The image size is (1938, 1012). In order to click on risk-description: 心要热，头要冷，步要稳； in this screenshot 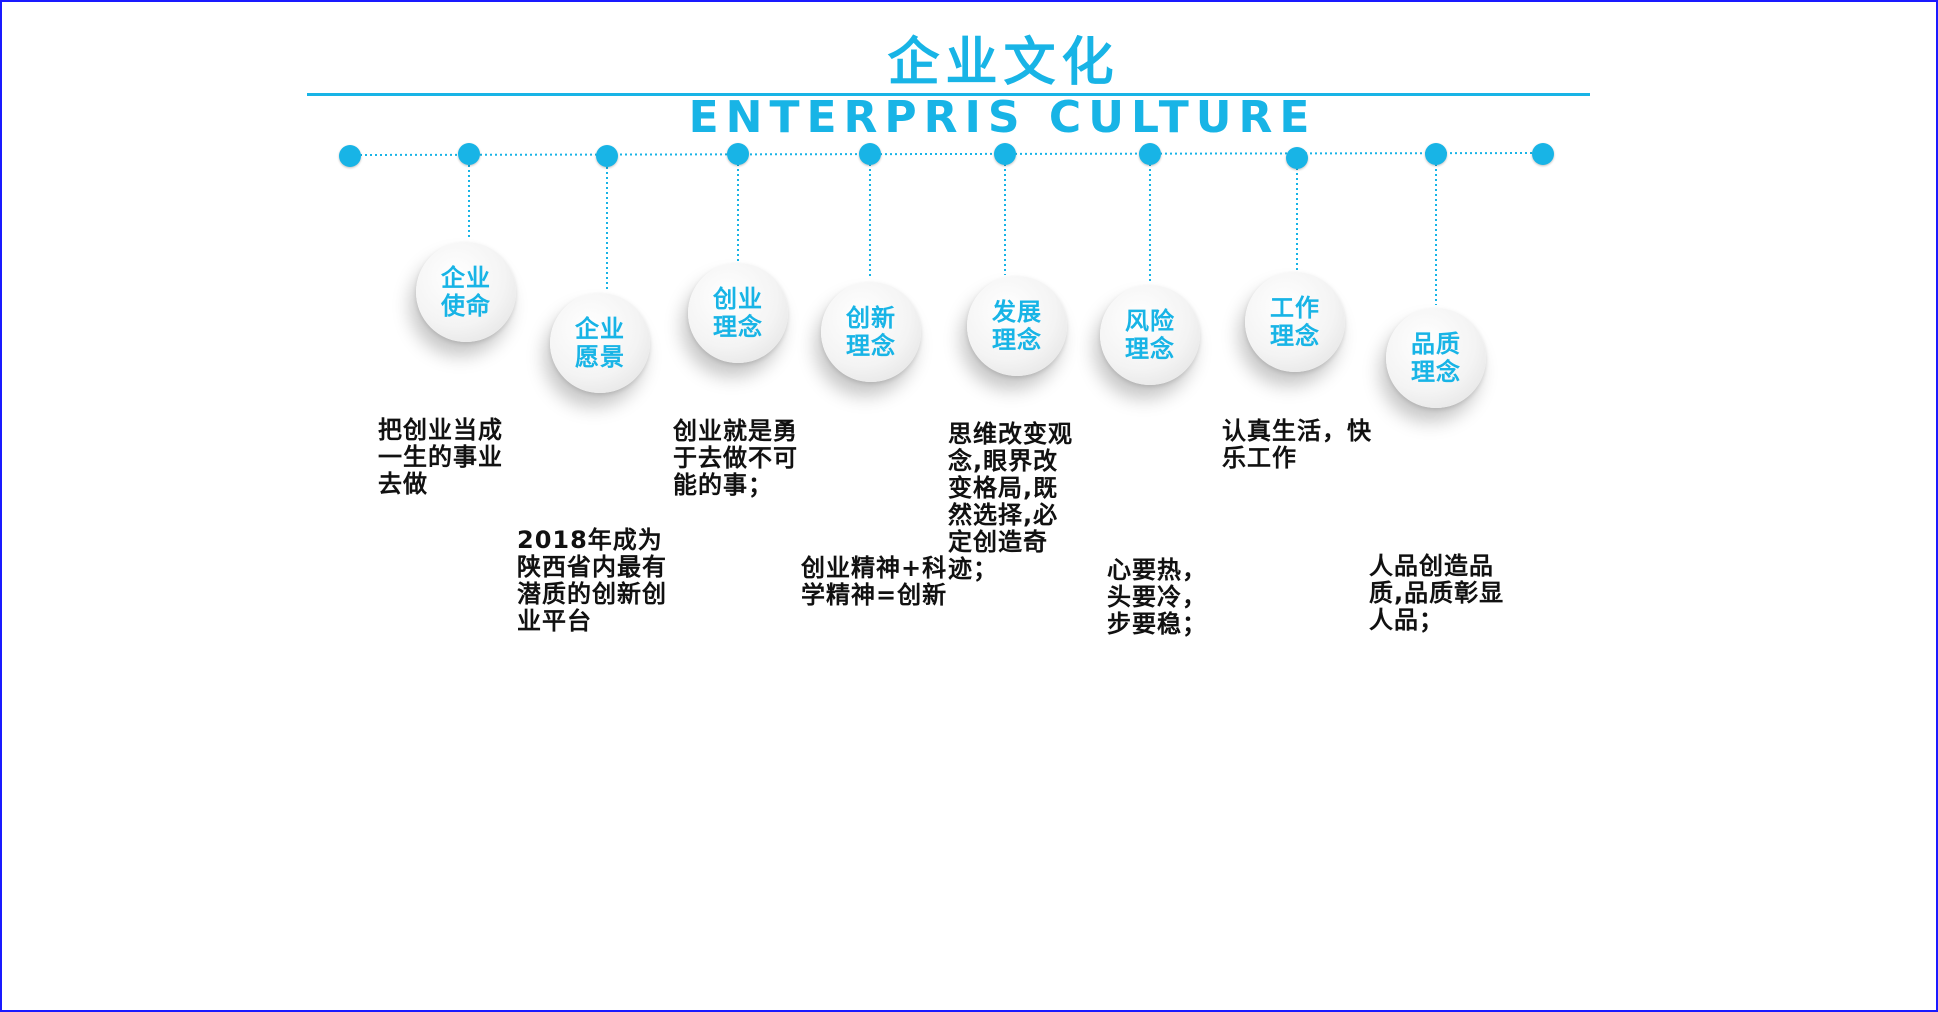, I will do `click(1157, 597)`.